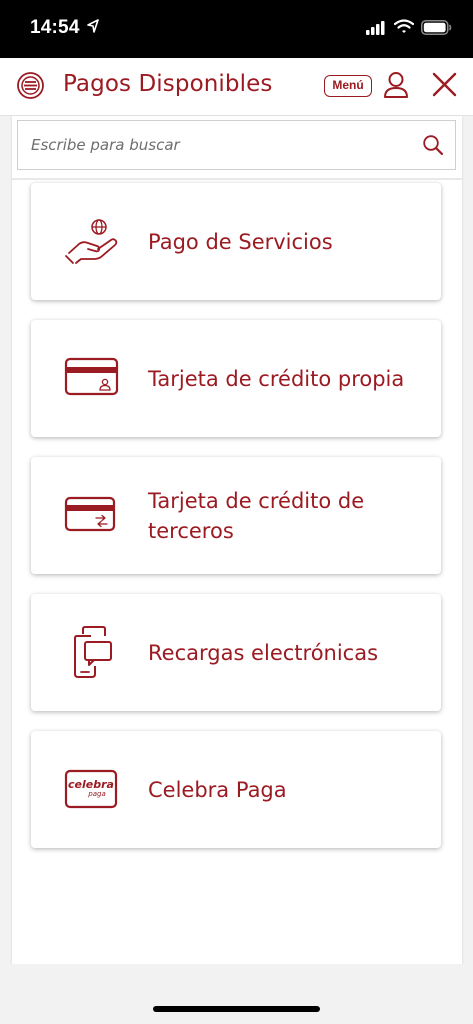  I want to click on payment-option-recargas: Recargas electrónicas, so click(236, 652).